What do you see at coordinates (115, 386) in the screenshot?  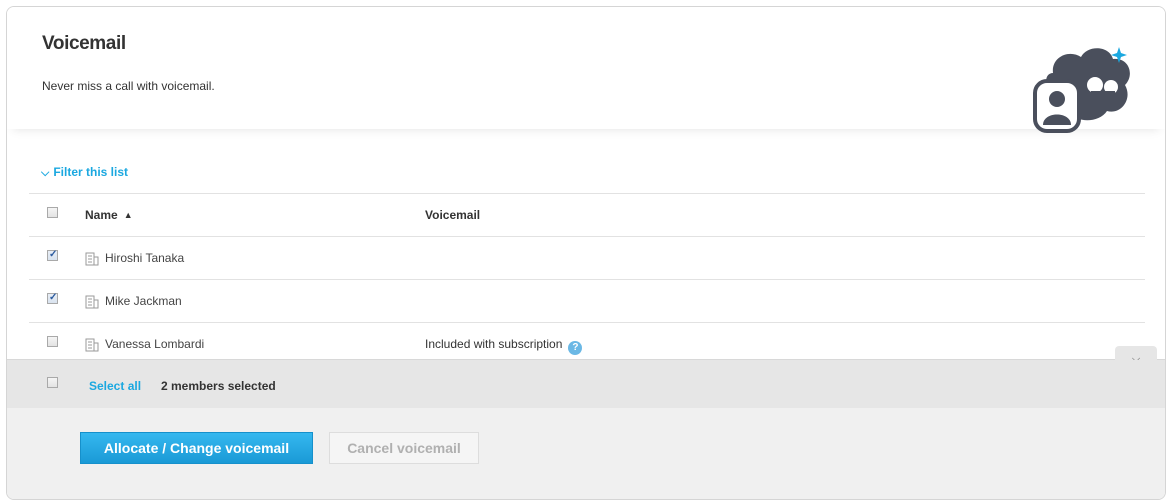 I see `select-all-link: Select all` at bounding box center [115, 386].